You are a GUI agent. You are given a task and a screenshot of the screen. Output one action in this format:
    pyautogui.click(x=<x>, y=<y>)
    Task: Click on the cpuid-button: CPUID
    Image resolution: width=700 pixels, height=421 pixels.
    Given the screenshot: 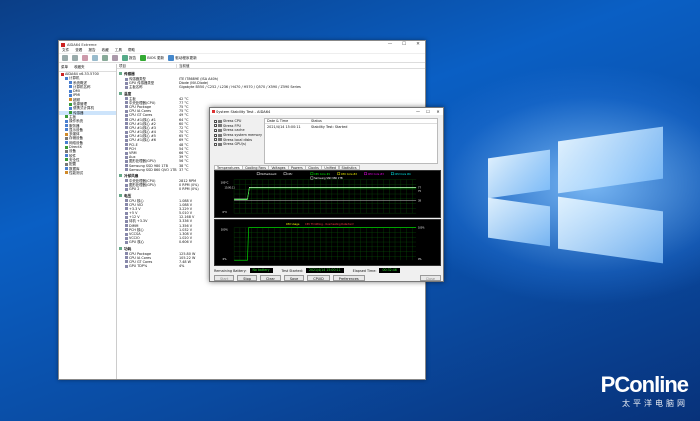 What is the action you would take?
    pyautogui.click(x=318, y=278)
    